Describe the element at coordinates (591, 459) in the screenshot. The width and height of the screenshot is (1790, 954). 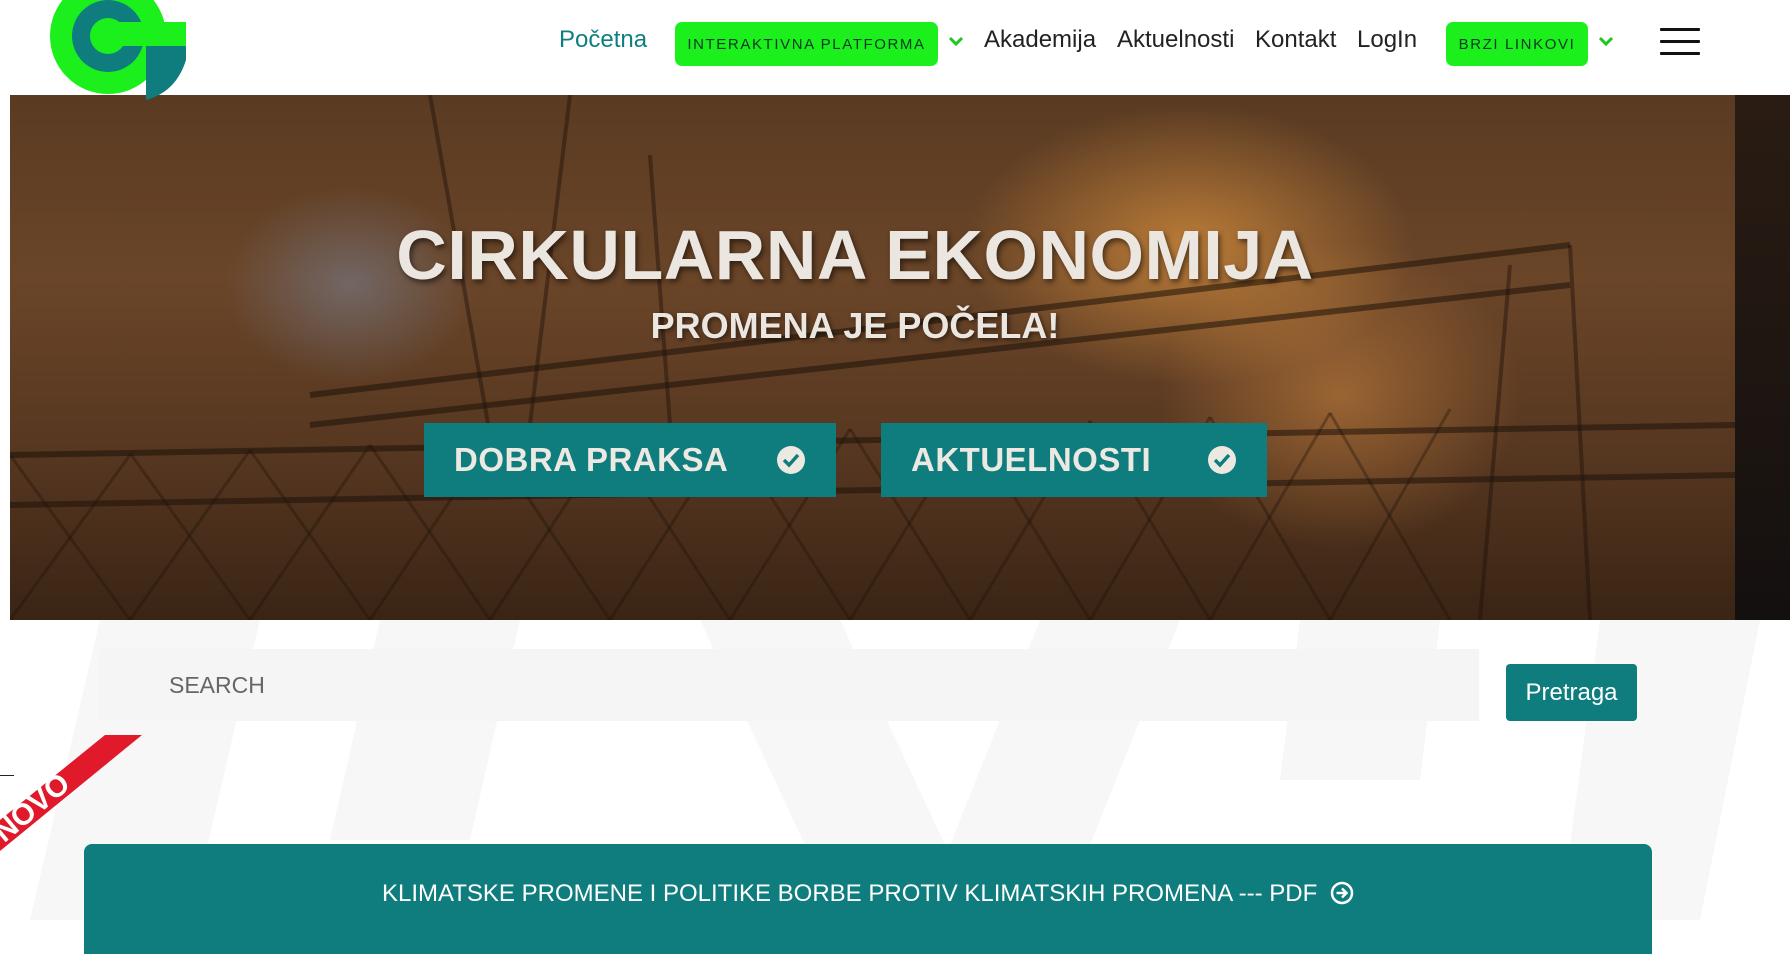
I see `good-practice-label: DOBRA PRAKSA` at that location.